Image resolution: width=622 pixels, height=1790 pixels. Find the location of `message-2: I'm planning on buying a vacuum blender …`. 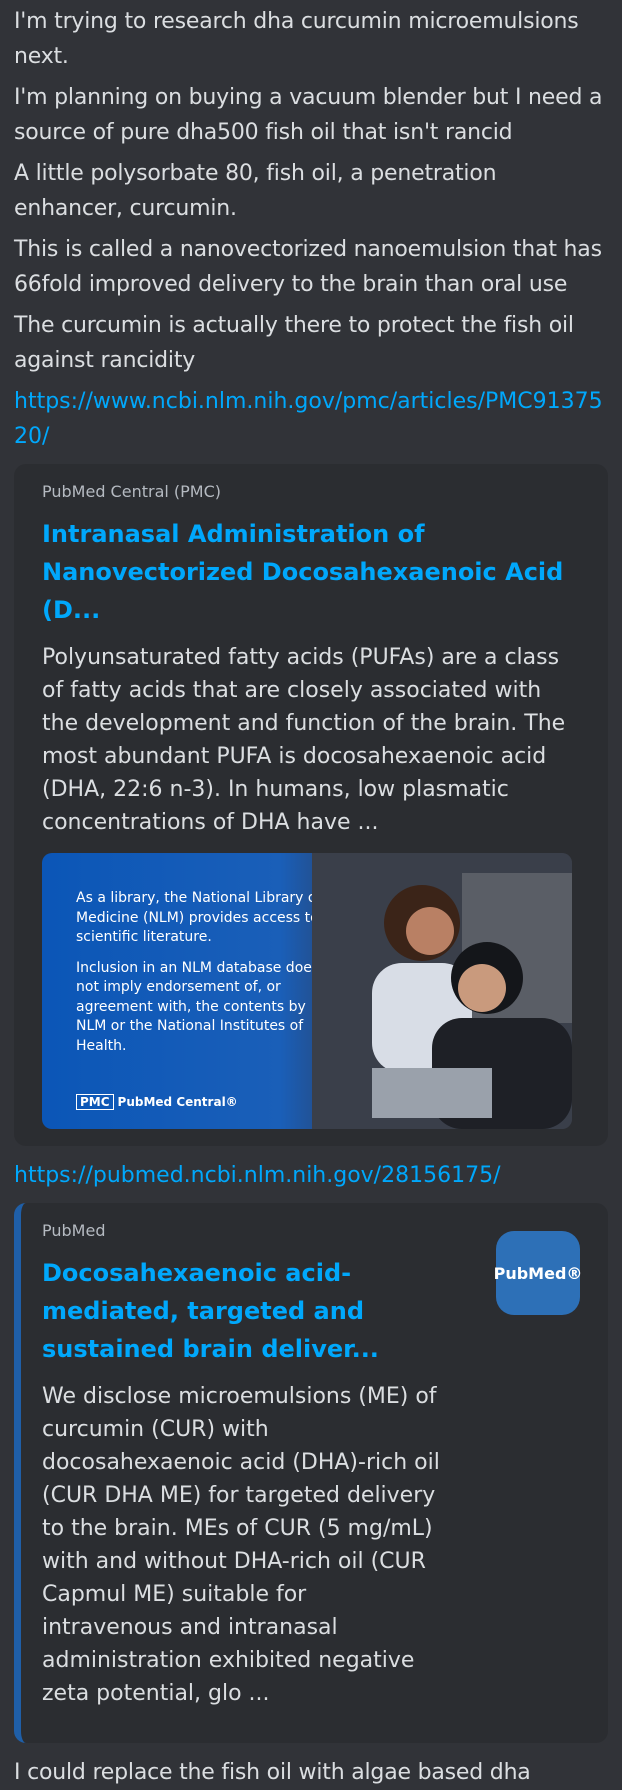

message-2: I'm planning on buying a vacuum blender … is located at coordinates (308, 115).